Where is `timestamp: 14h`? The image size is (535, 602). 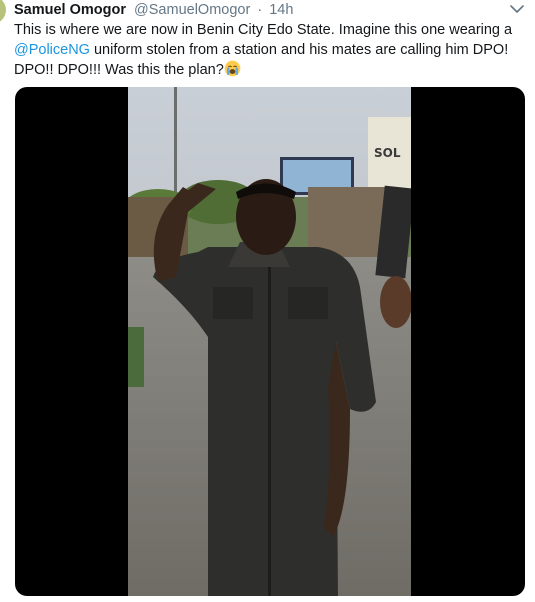 timestamp: 14h is located at coordinates (281, 10).